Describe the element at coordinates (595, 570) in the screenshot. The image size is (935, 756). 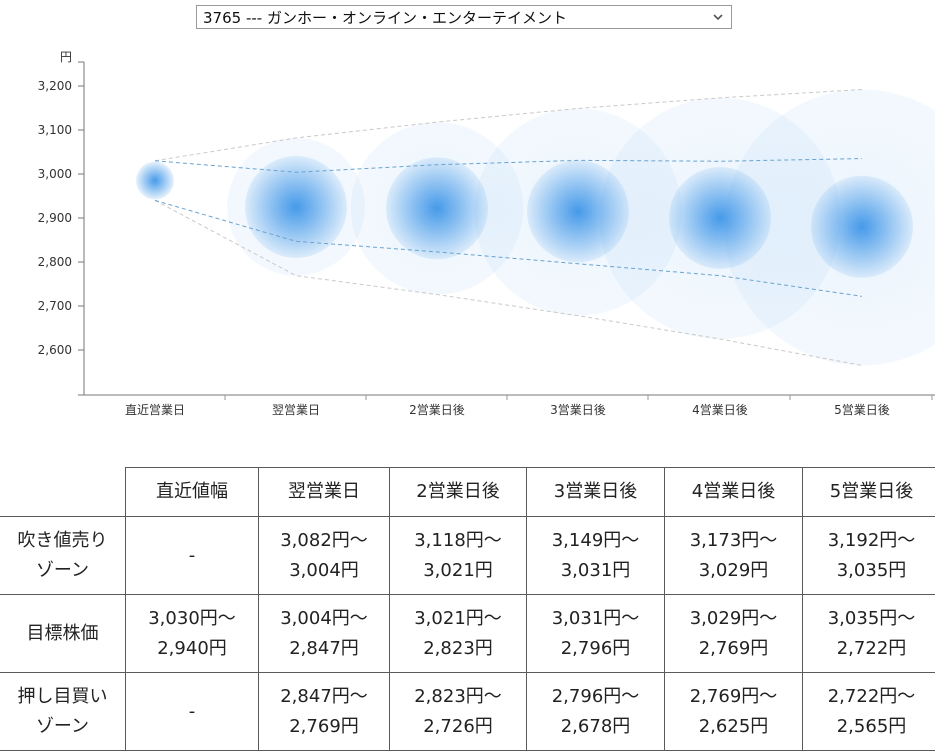
I see `price-value: 3,031円` at that location.